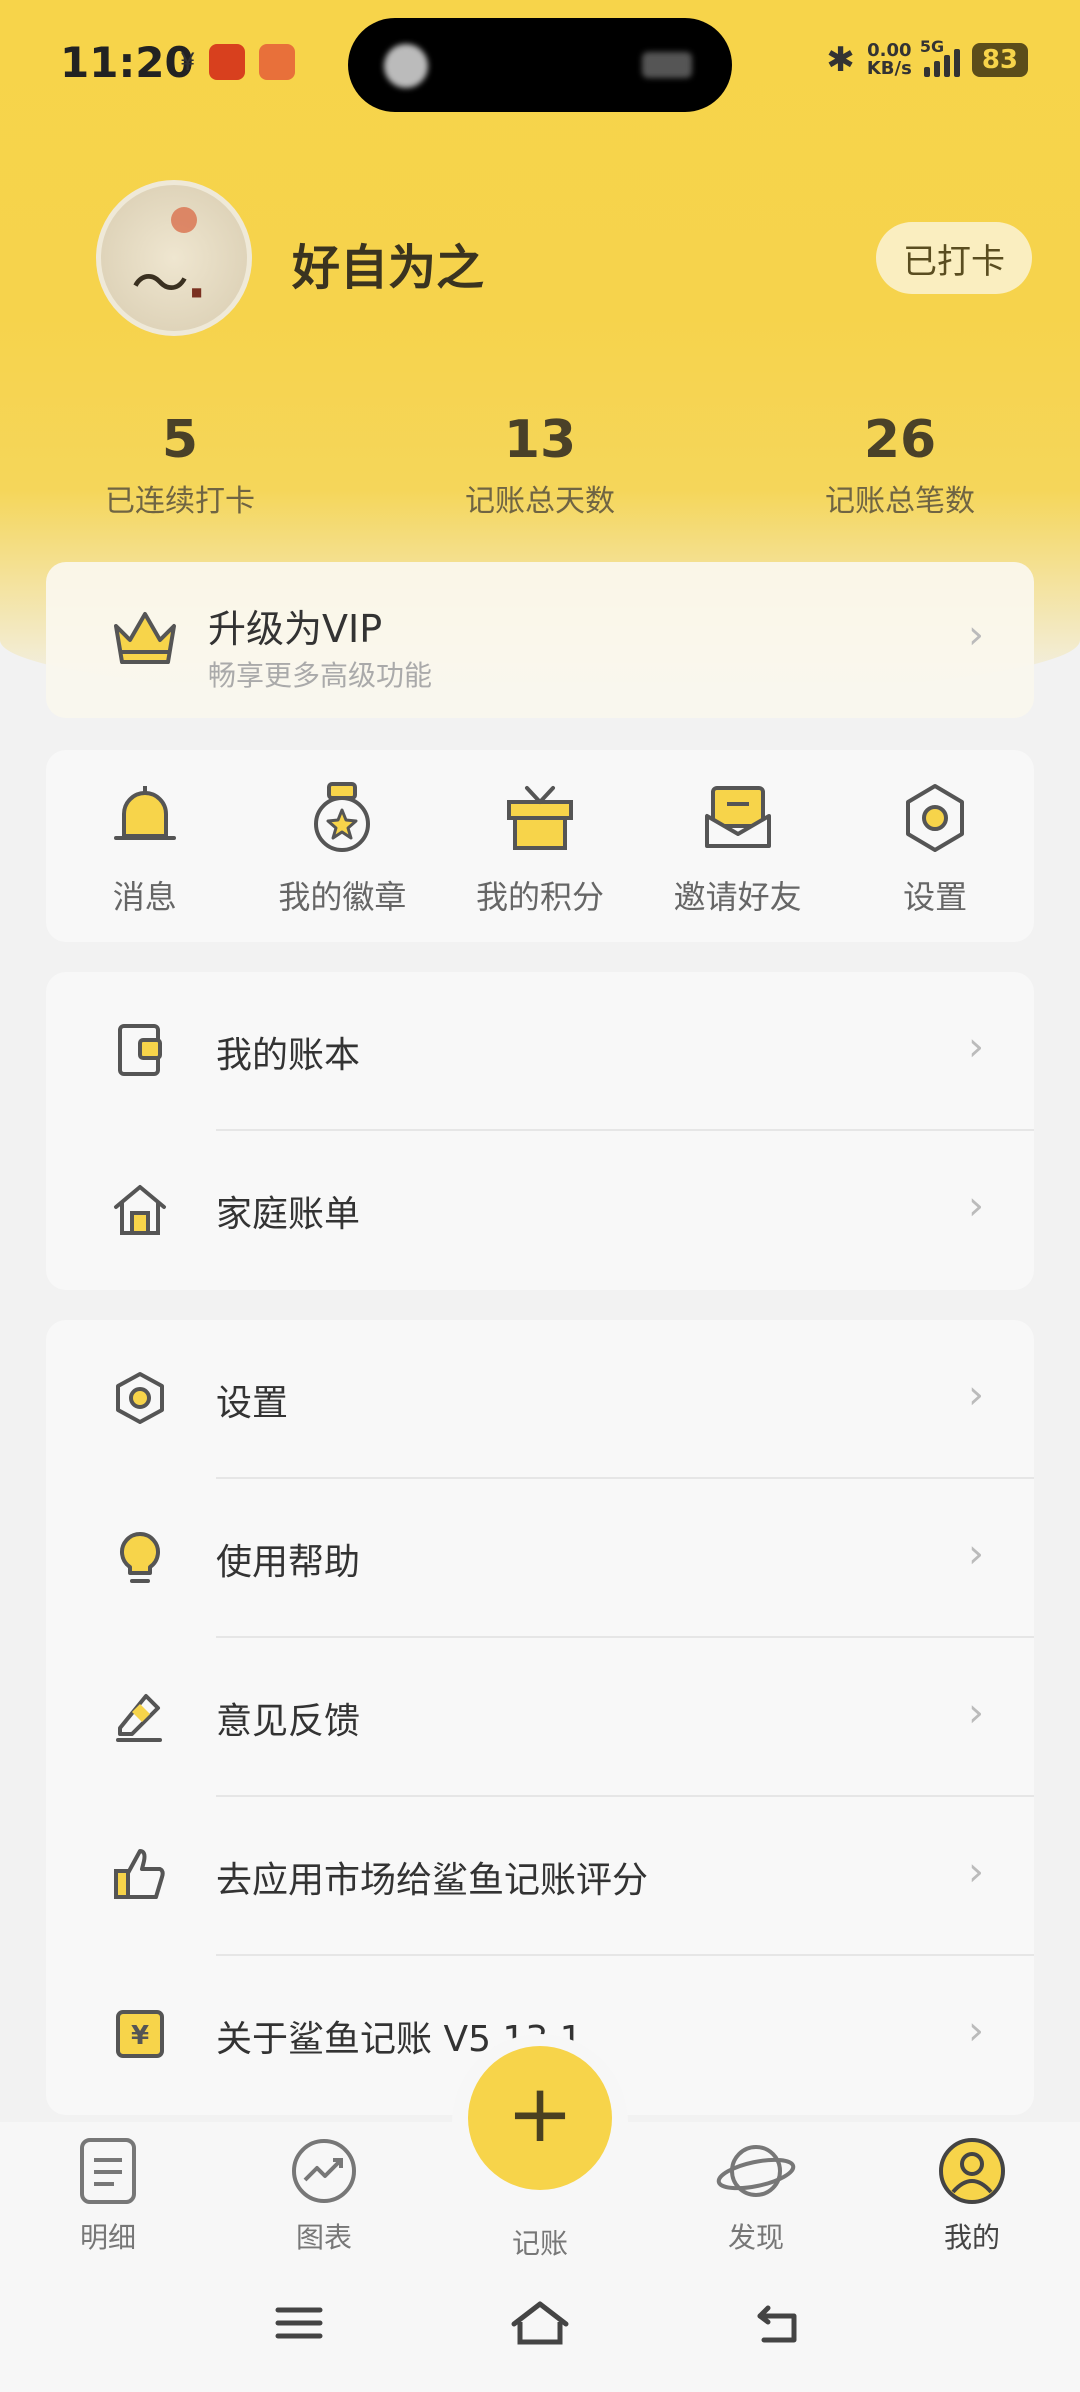  What do you see at coordinates (139, 1874) in the screenshot?
I see `thumbs-up-icon` at bounding box center [139, 1874].